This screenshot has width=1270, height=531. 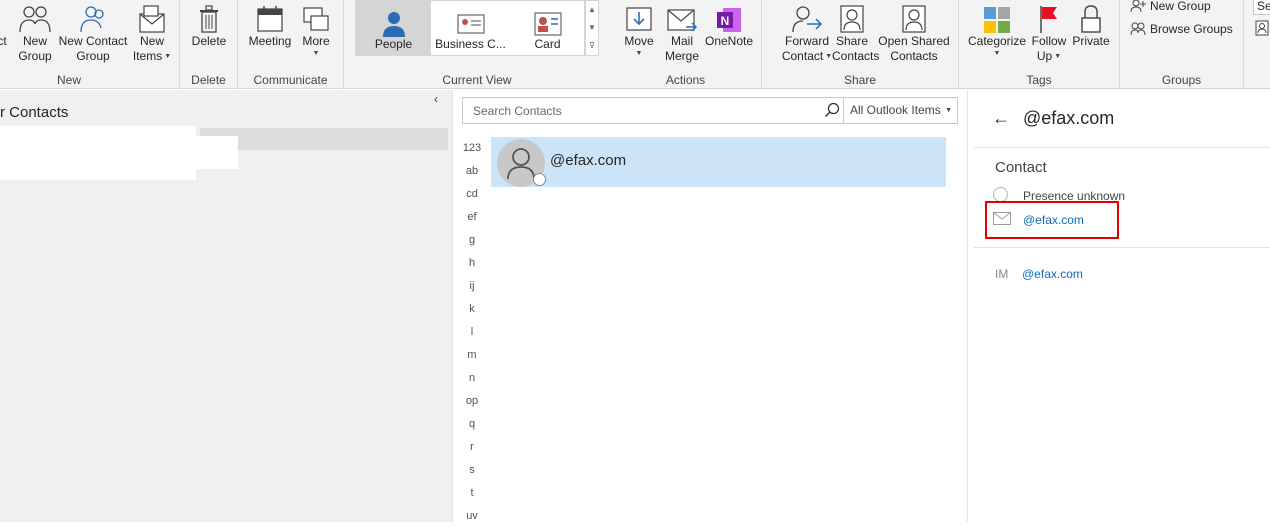 I want to click on index-letter: ef, so click(x=472, y=220).